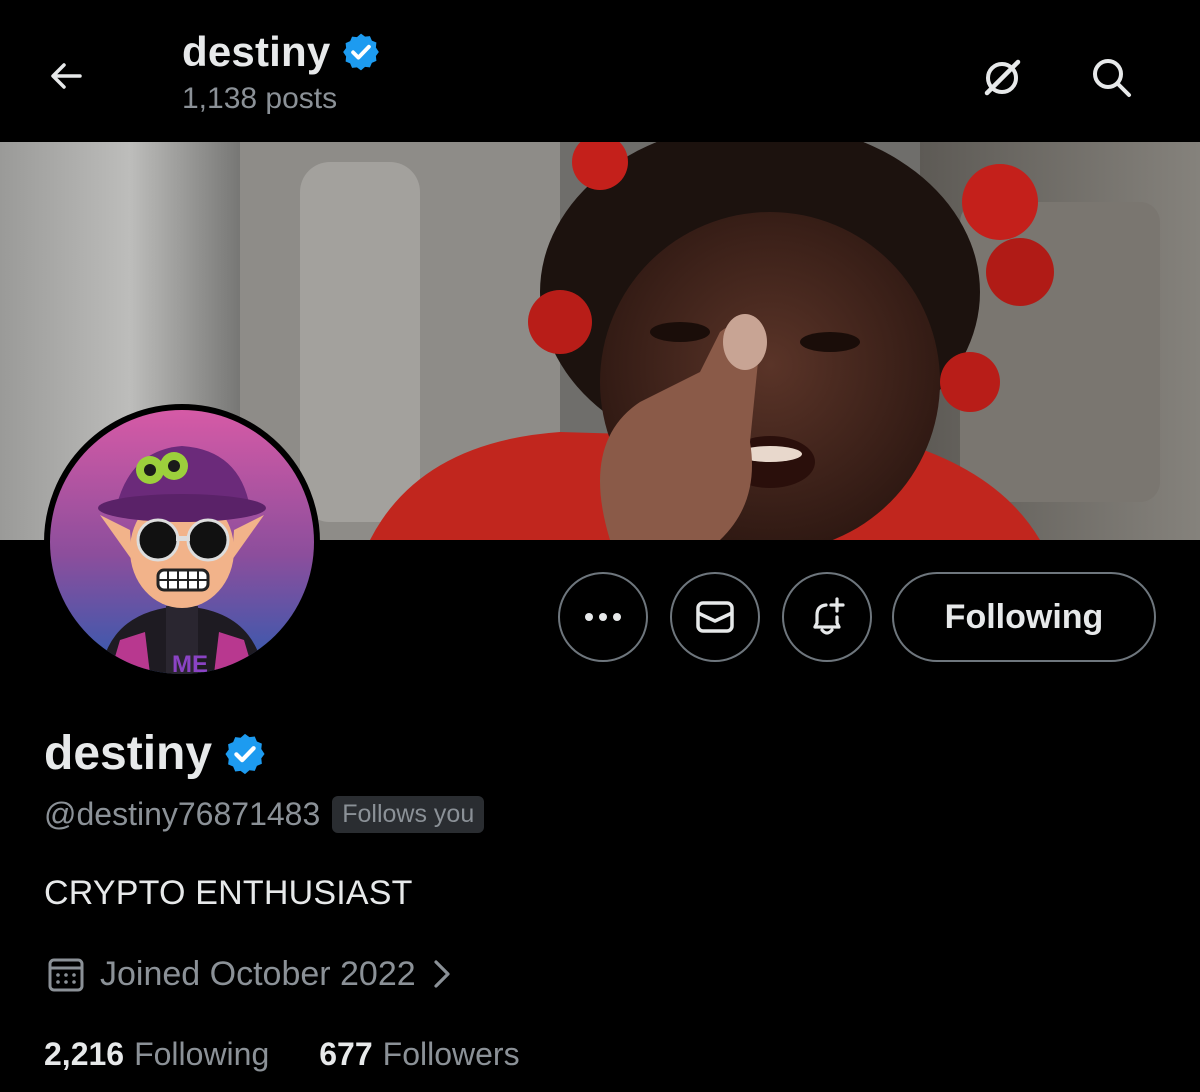 Image resolution: width=1200 pixels, height=1092 pixels. I want to click on followers-count: 677, so click(346, 1054).